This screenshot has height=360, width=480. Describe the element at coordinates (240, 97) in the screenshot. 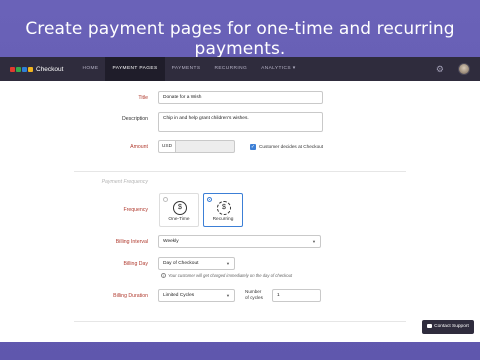

I see `title-input: Donate for a Wish` at that location.